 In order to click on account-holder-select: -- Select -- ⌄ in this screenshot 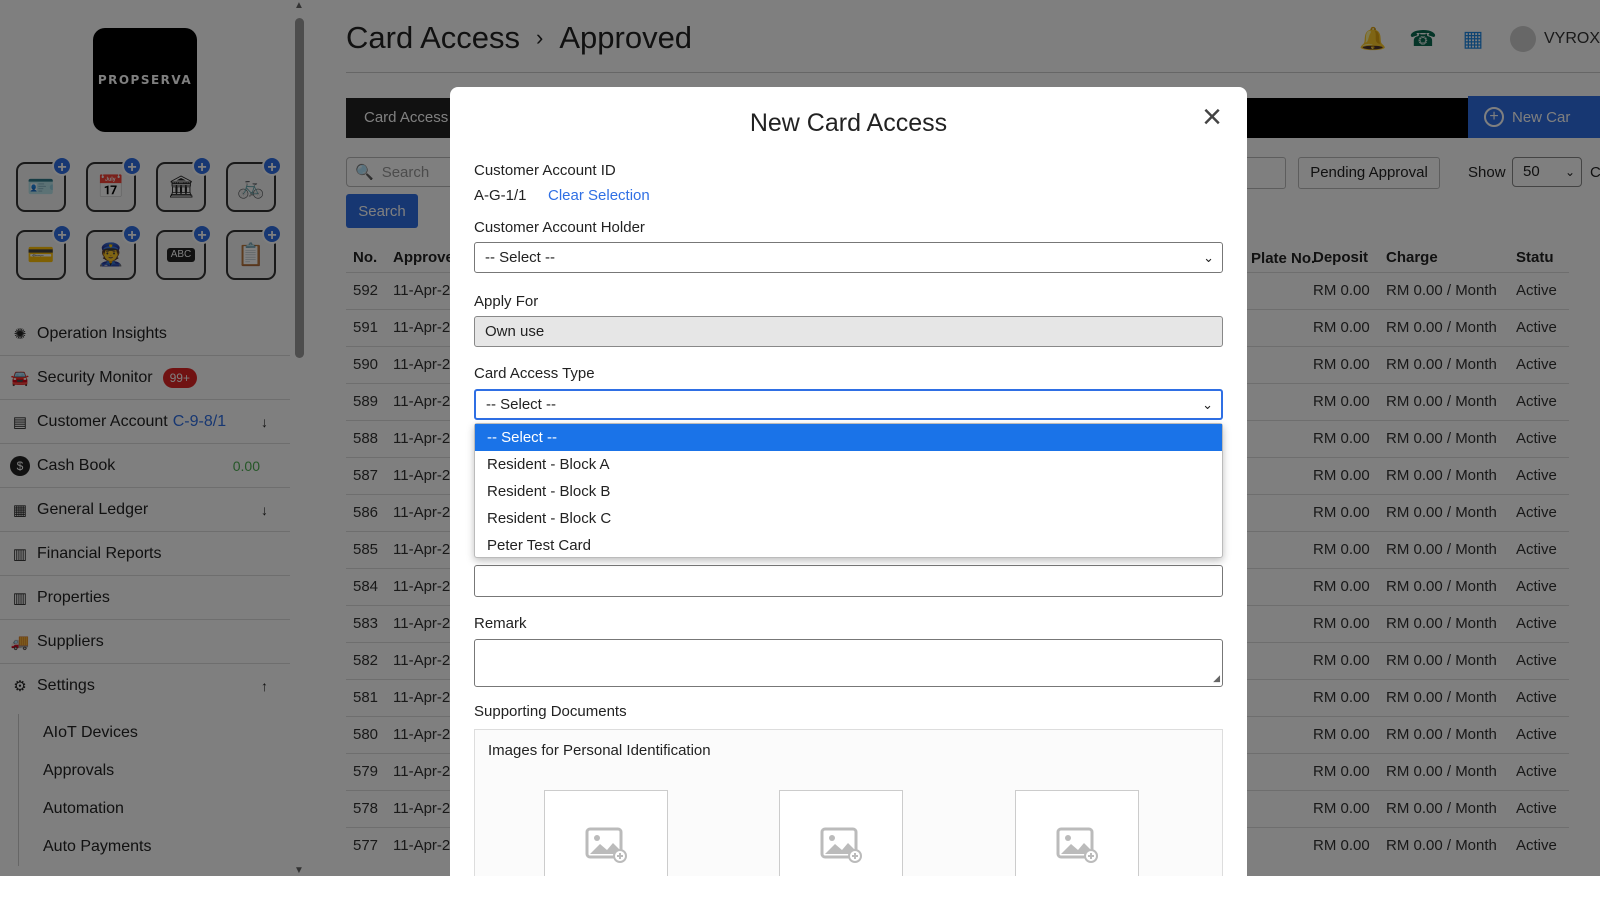, I will do `click(848, 257)`.